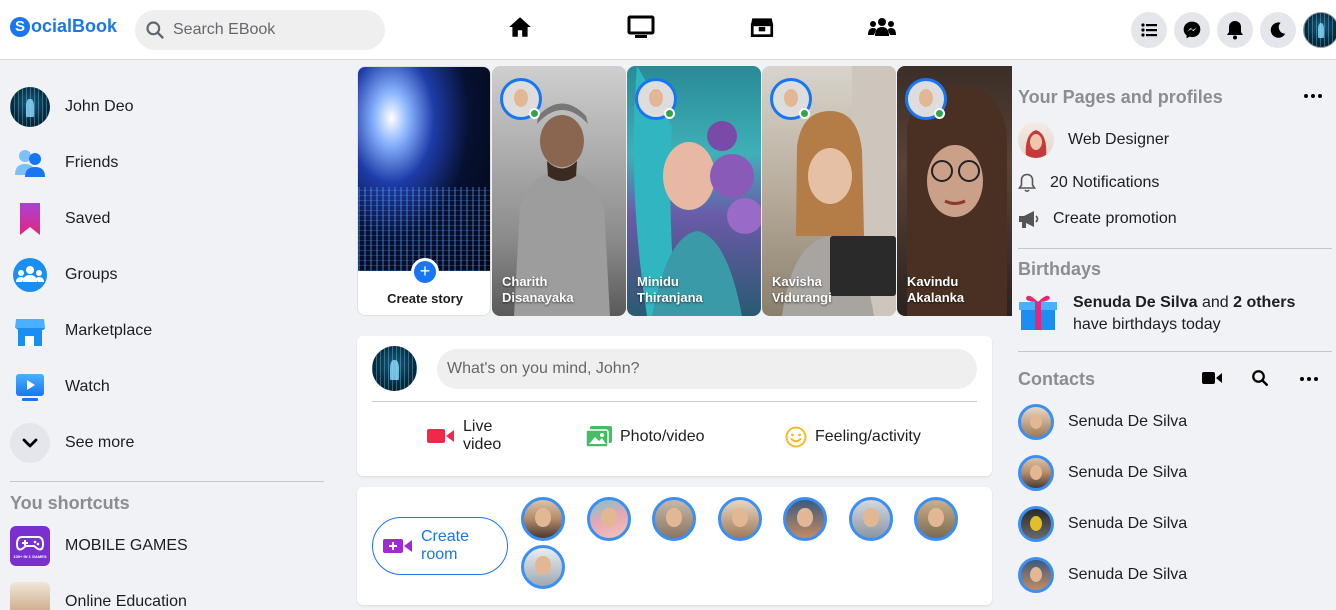 Image resolution: width=1336 pixels, height=610 pixels. Describe the element at coordinates (99, 106) in the screenshot. I see `sidebar-item-label: John Deo` at that location.